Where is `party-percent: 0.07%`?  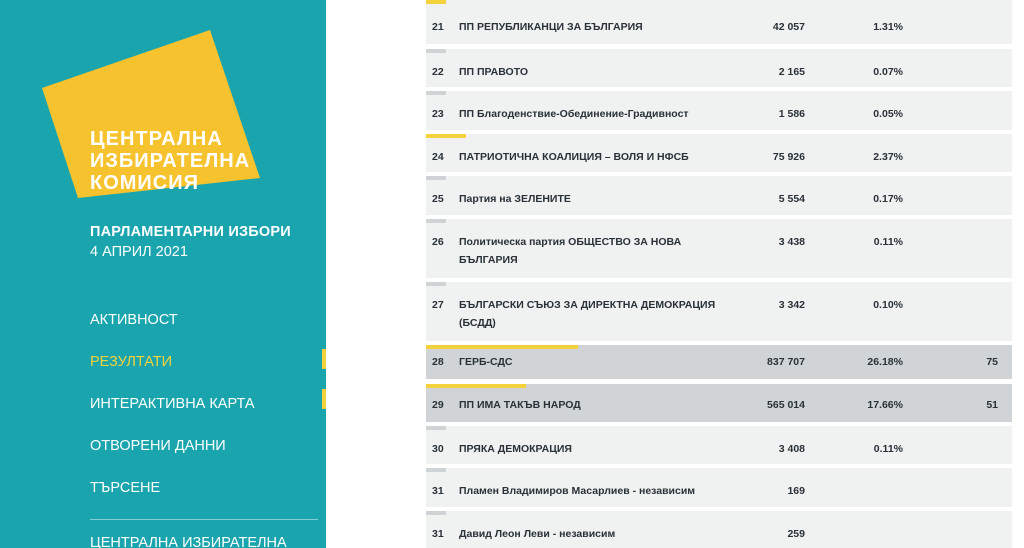 party-percent: 0.07% is located at coordinates (888, 72).